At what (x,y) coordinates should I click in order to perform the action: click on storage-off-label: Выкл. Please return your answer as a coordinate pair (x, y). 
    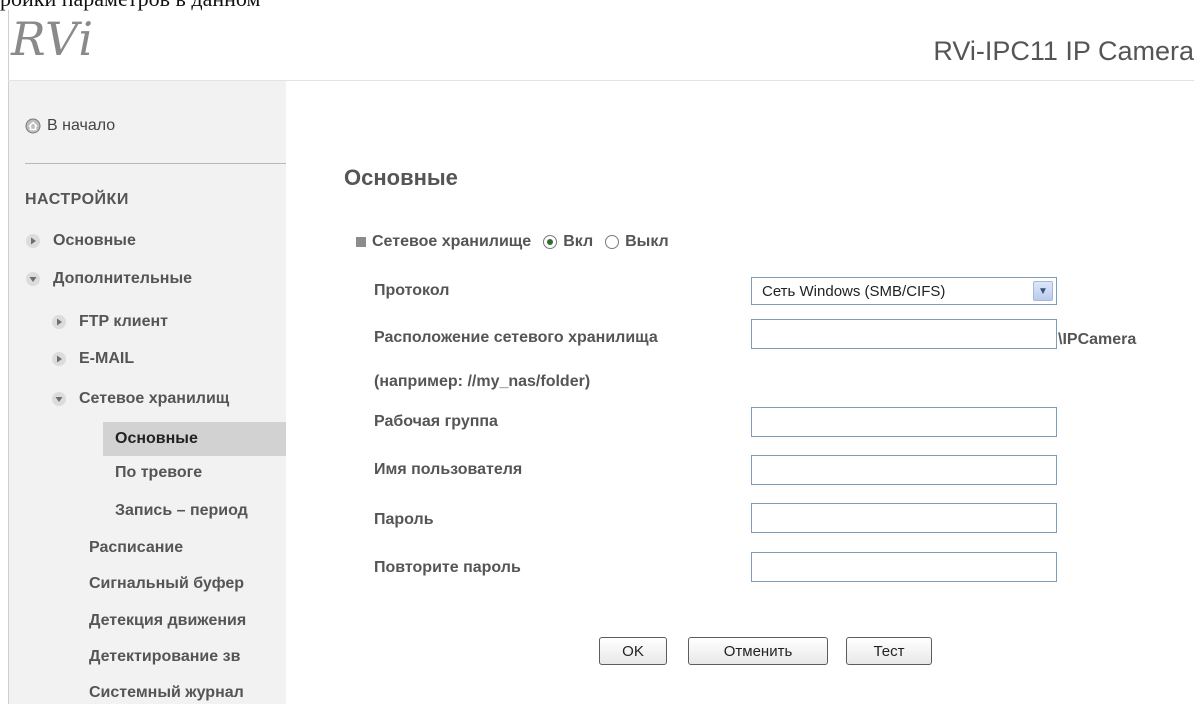
    Looking at the image, I should click on (647, 242).